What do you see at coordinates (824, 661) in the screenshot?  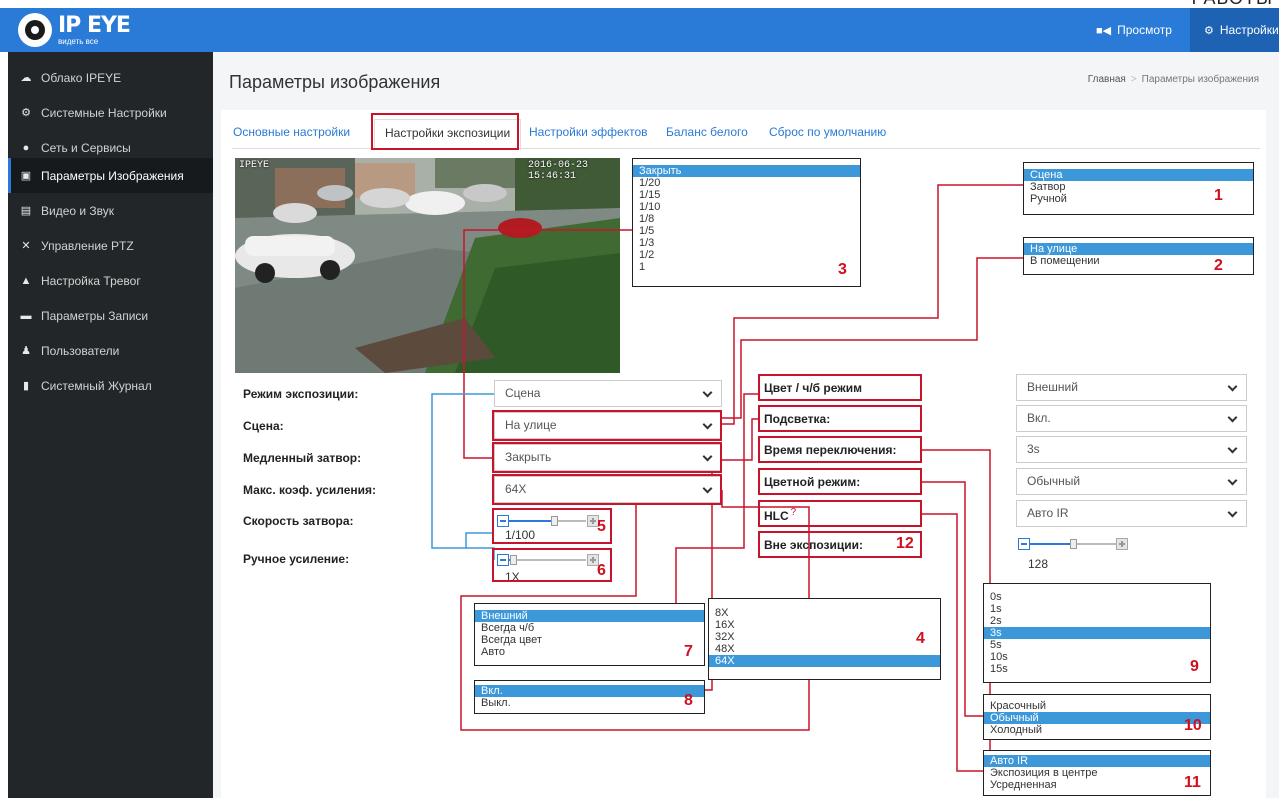 I see `dropdown-option: 64X` at bounding box center [824, 661].